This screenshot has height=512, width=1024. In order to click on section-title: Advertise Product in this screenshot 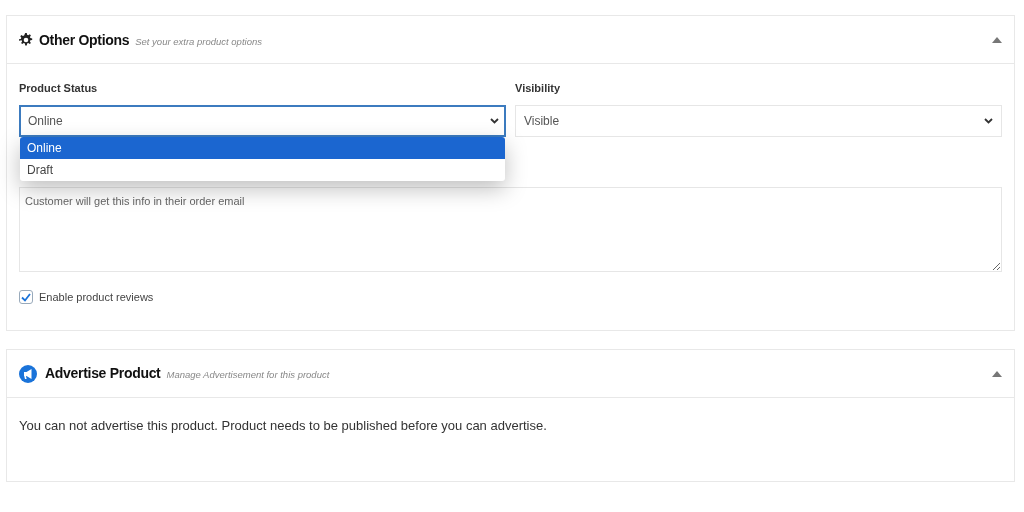, I will do `click(103, 372)`.